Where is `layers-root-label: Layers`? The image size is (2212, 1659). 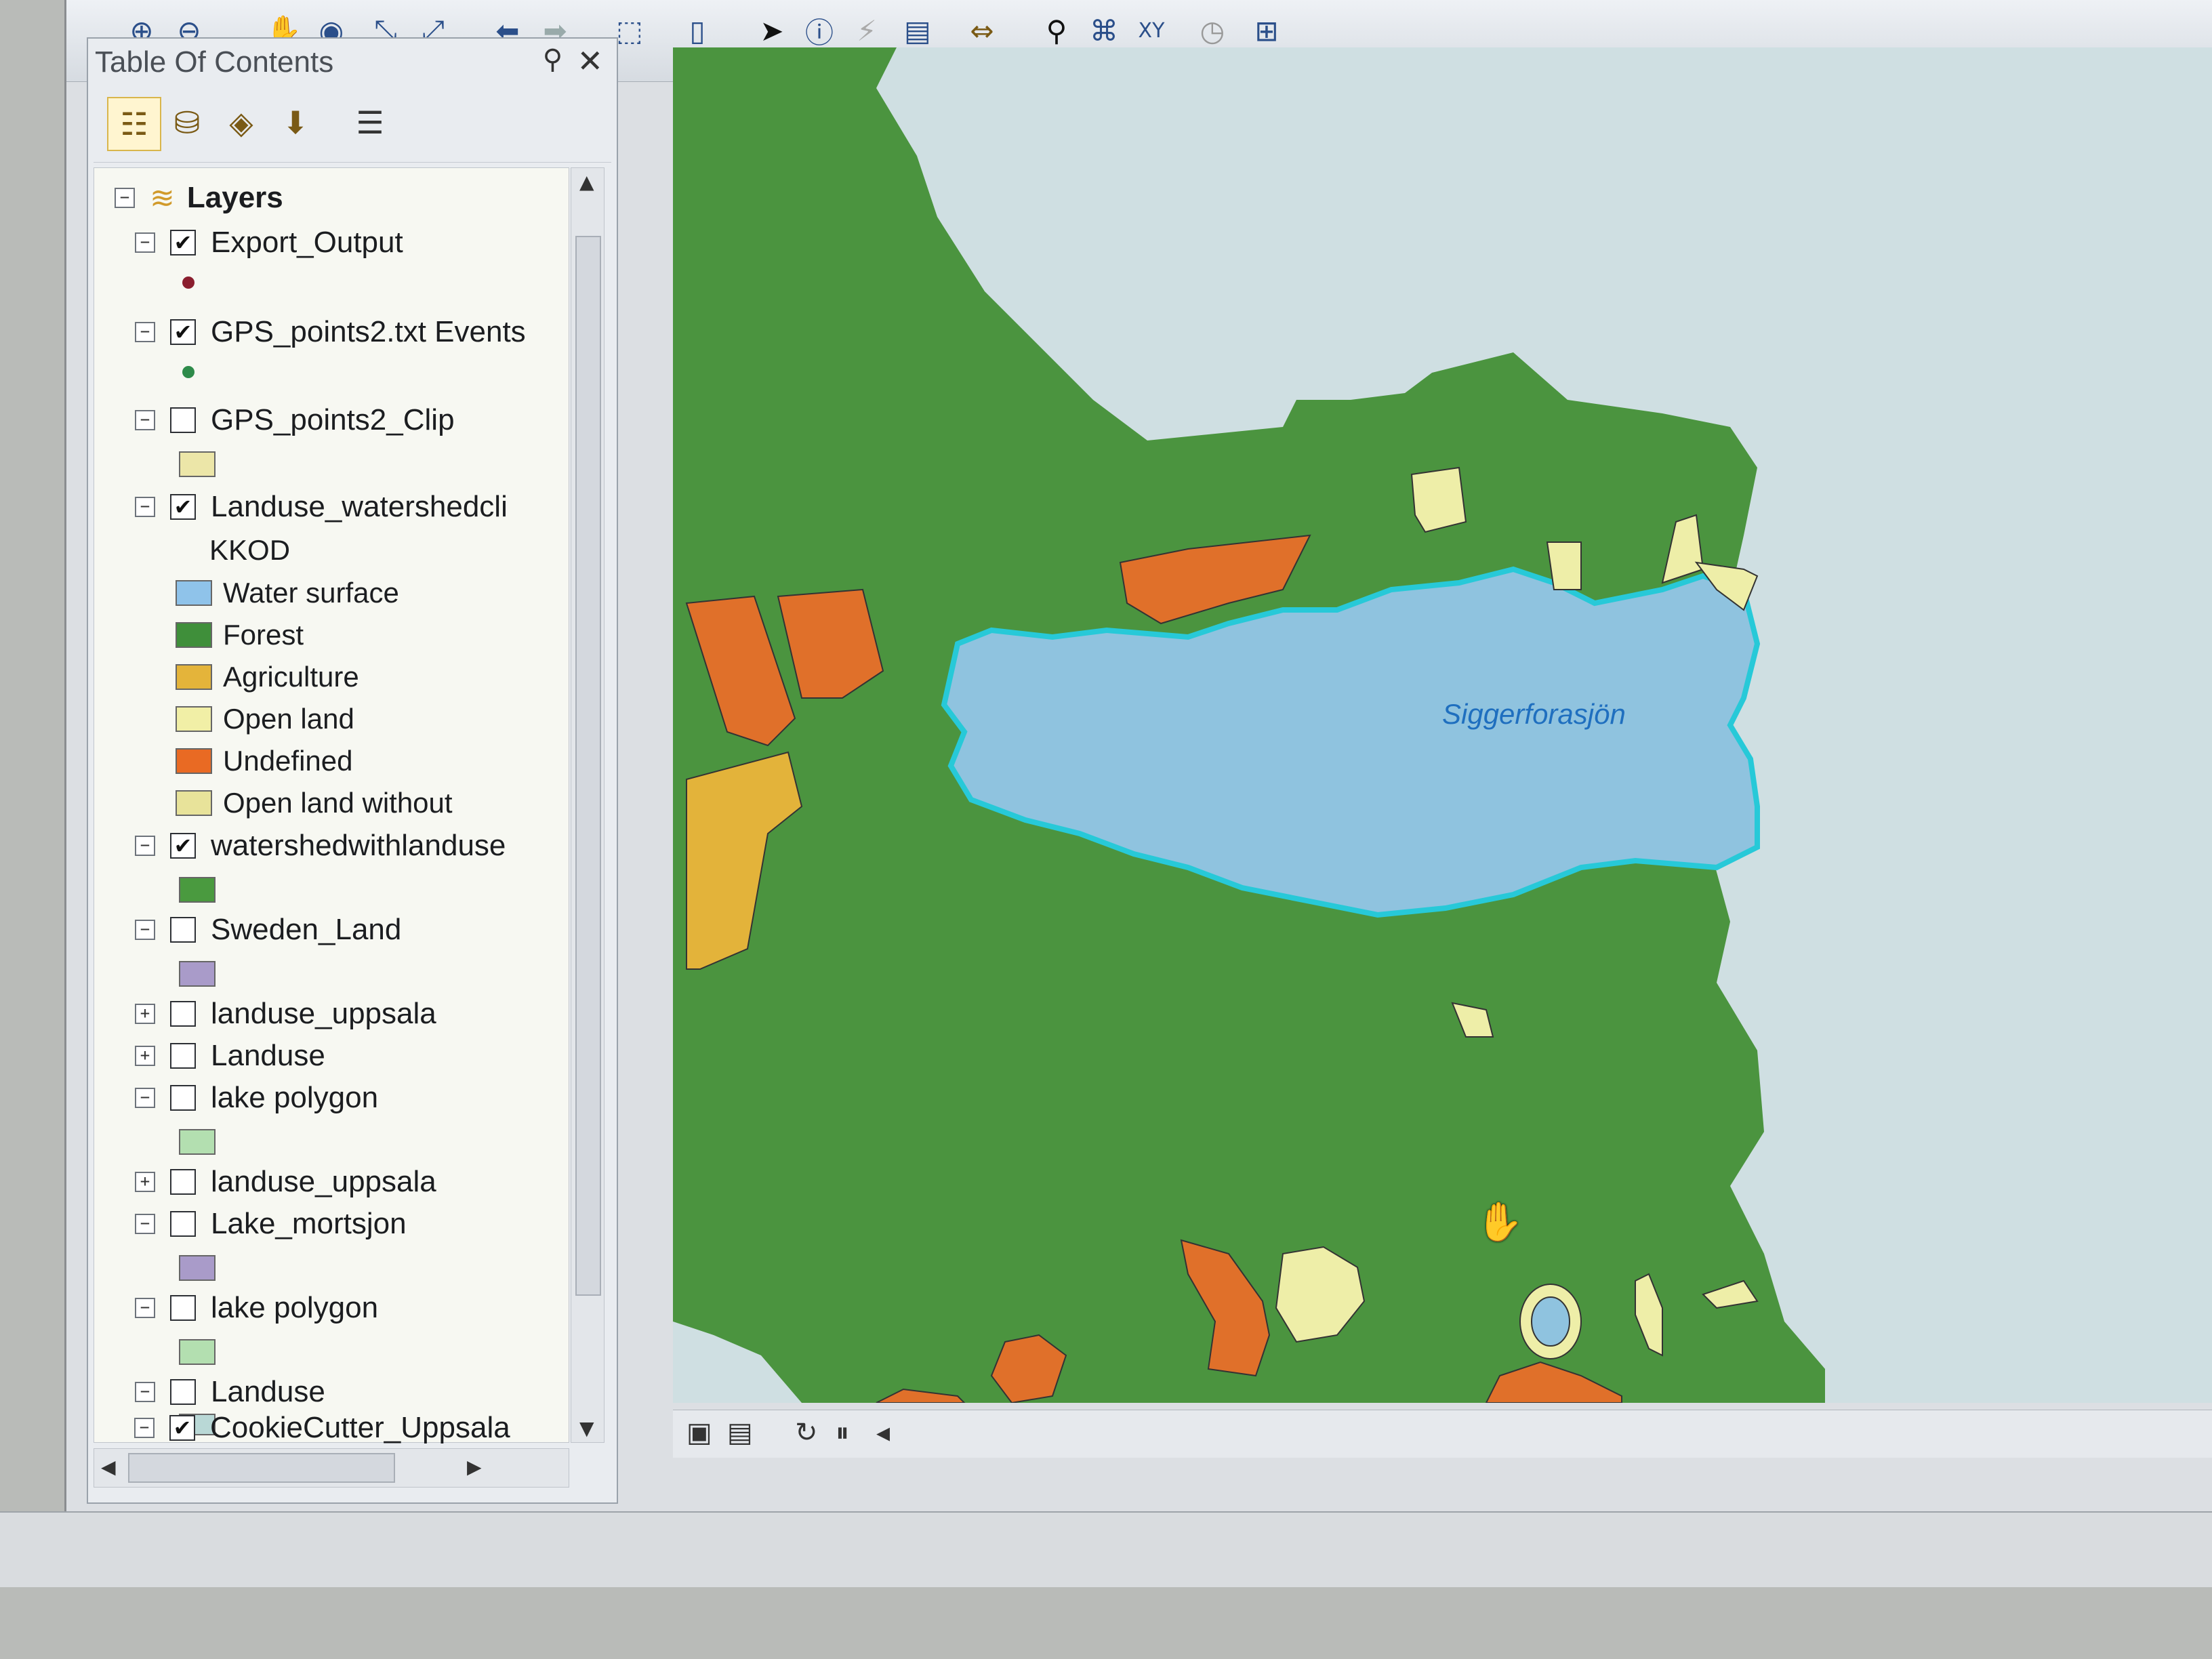 layers-root-label: Layers is located at coordinates (235, 198).